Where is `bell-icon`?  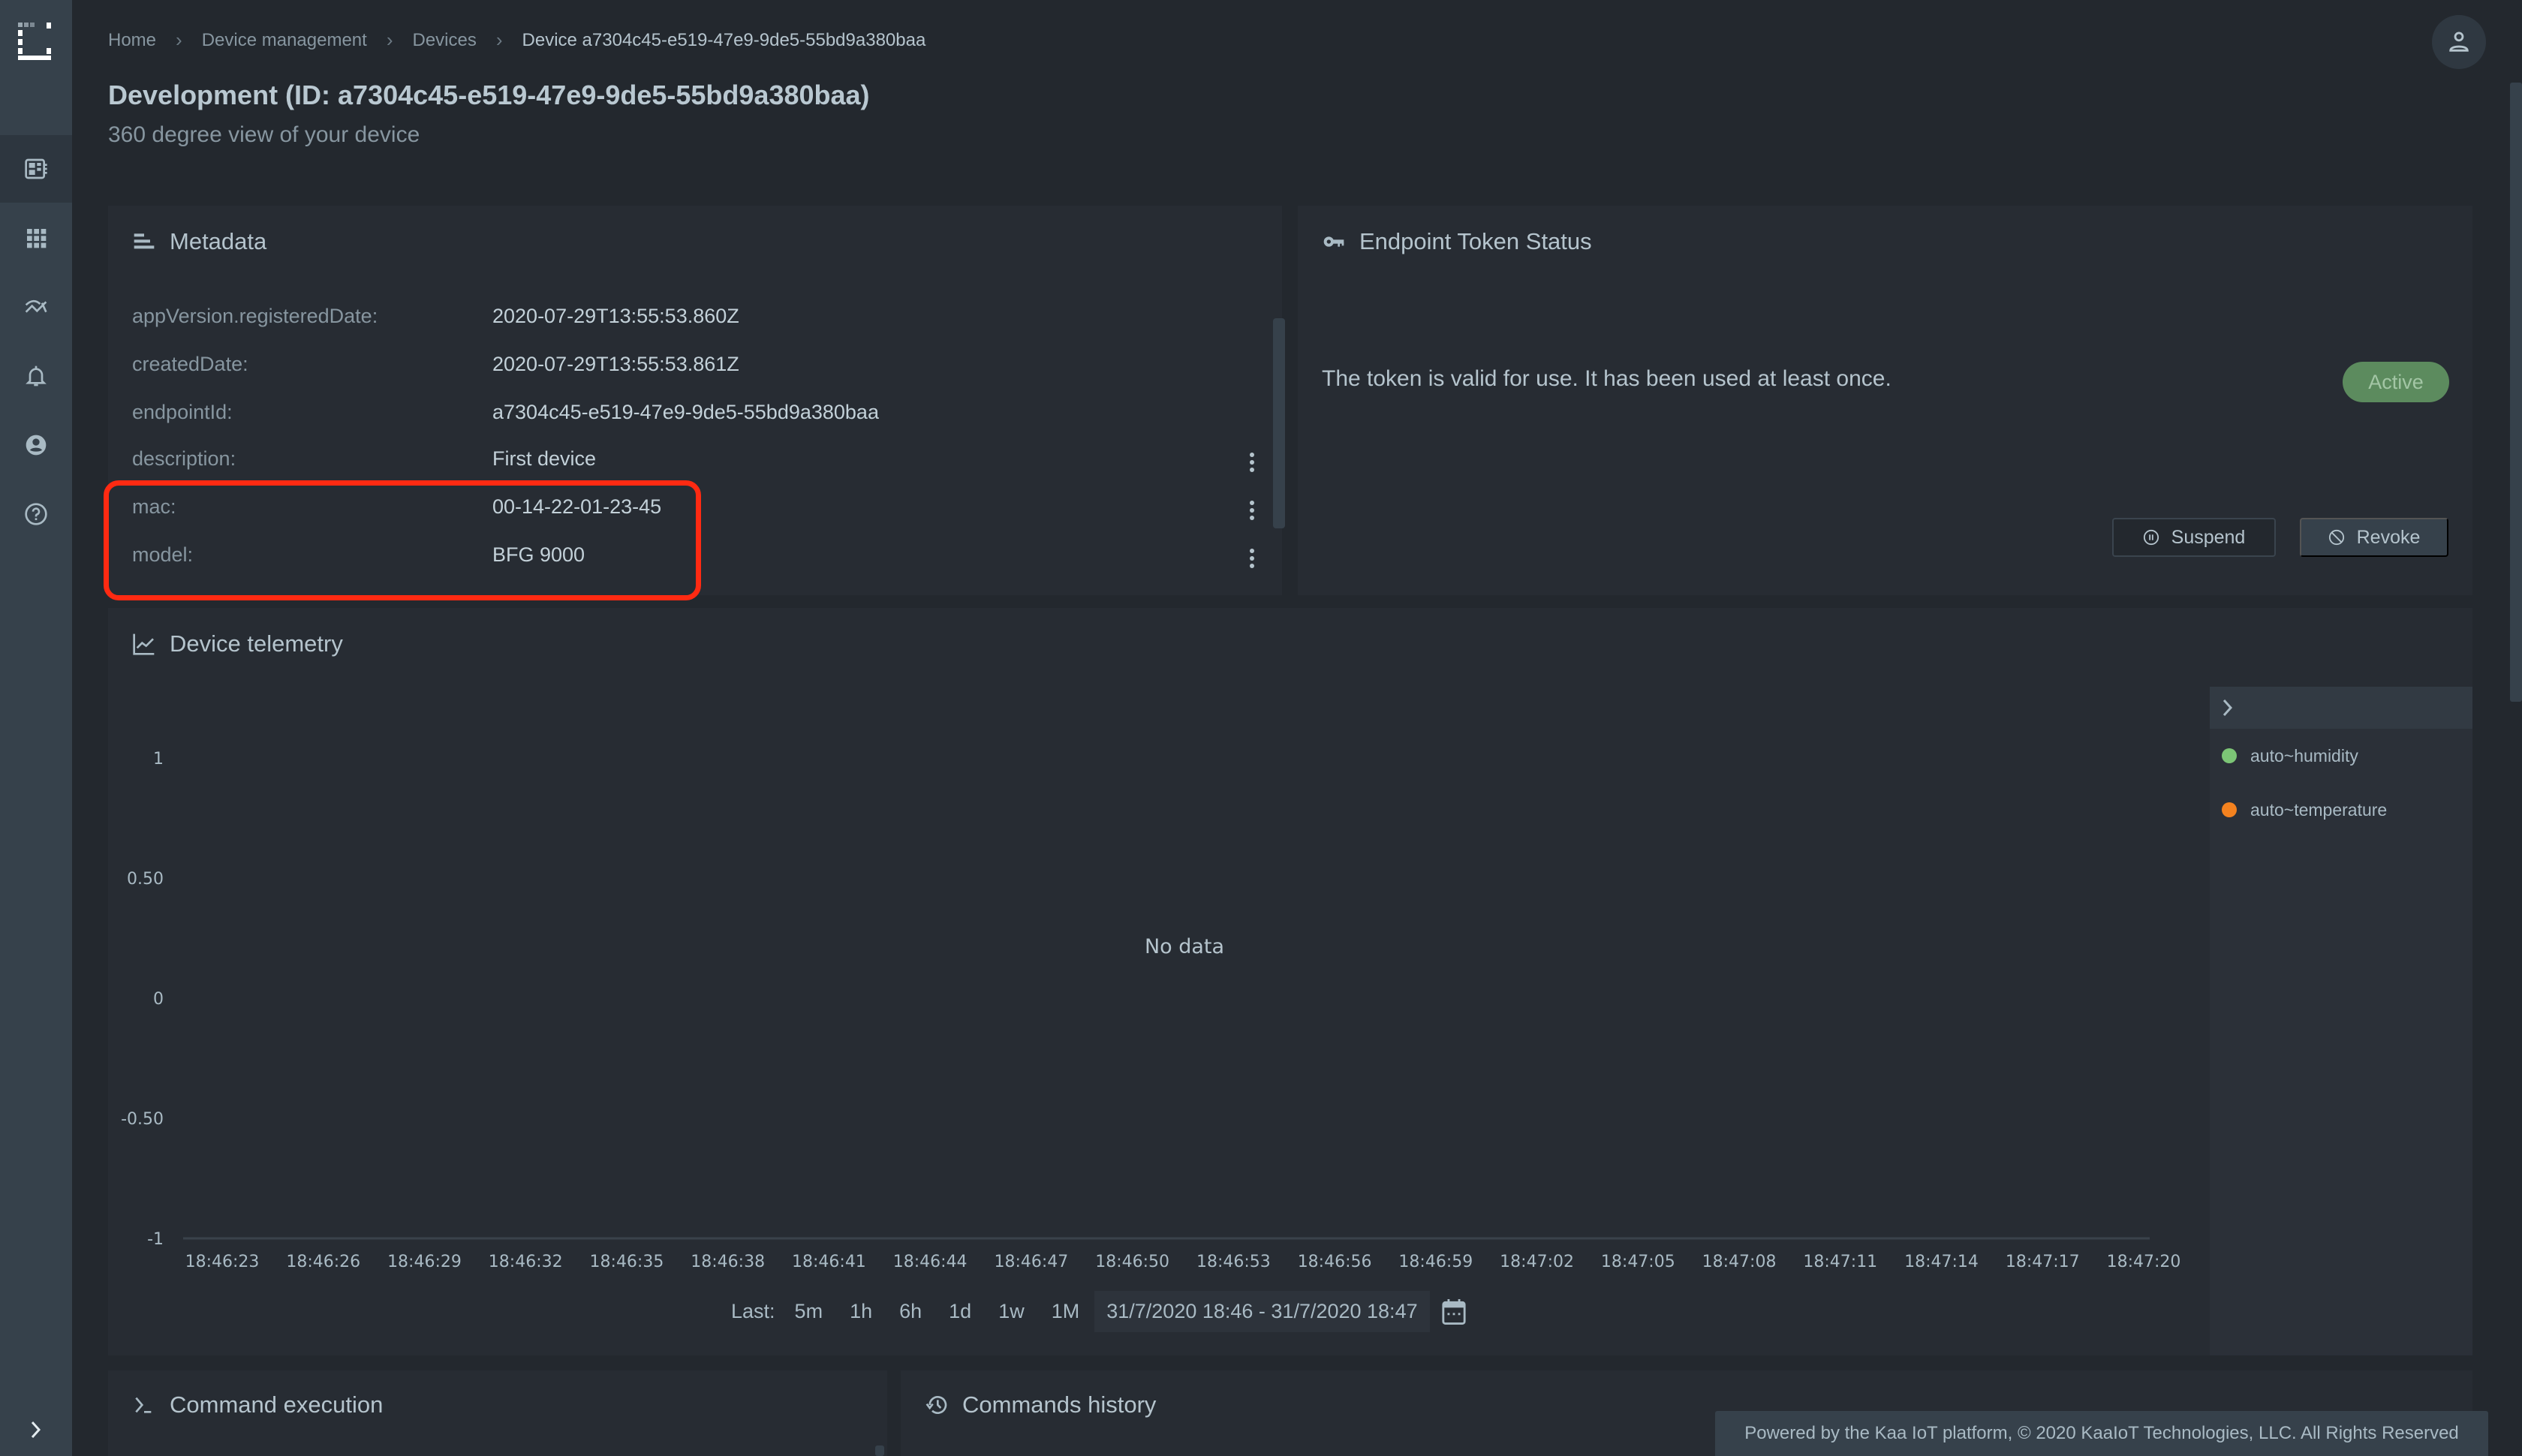
bell-icon is located at coordinates (36, 376).